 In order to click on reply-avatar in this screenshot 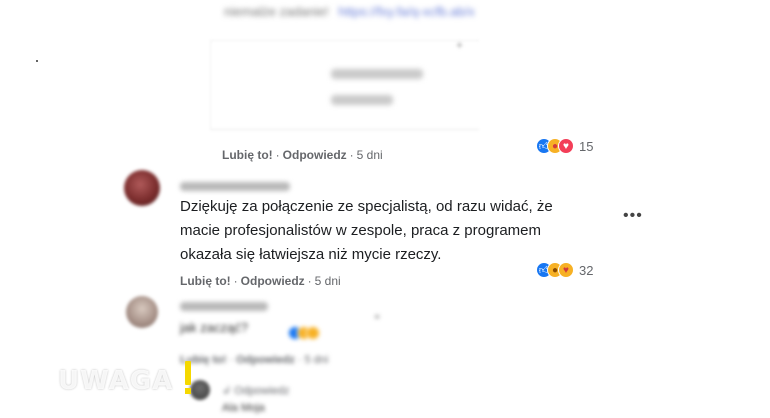, I will do `click(142, 312)`.